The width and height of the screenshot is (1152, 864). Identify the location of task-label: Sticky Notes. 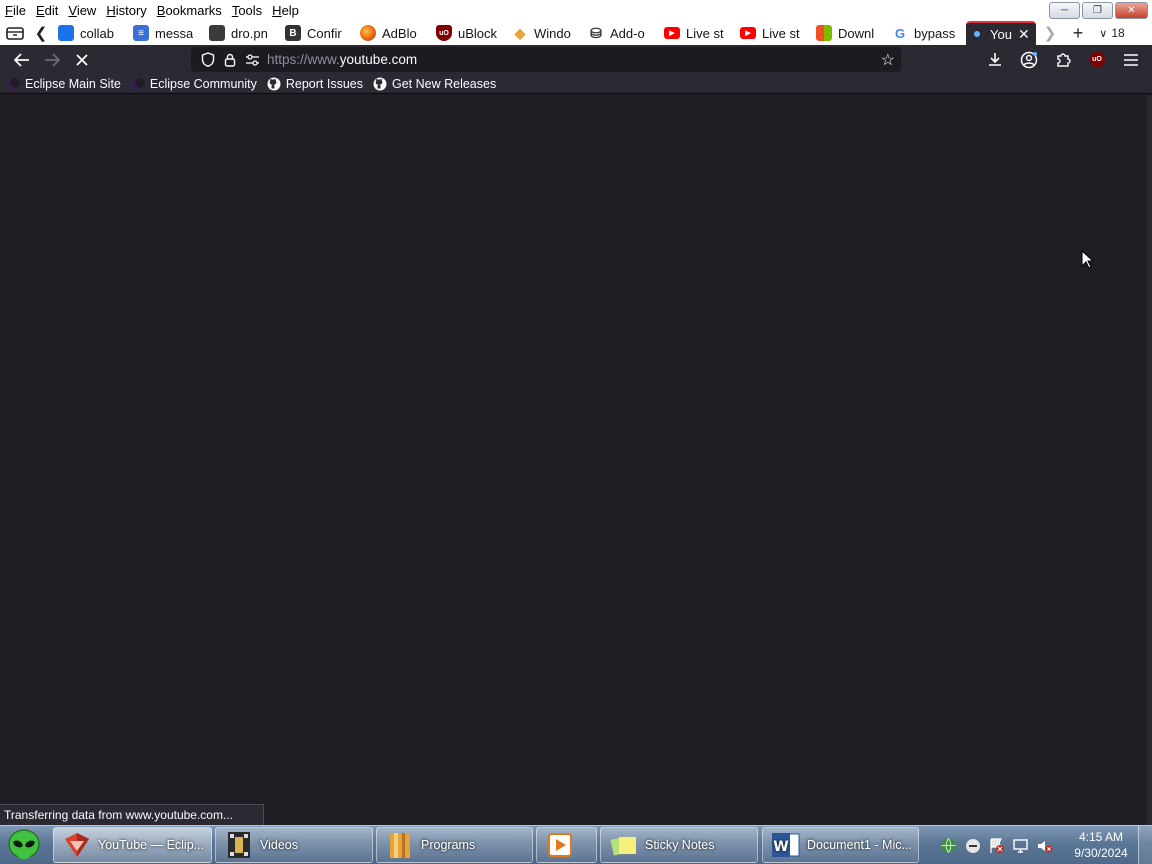
(680, 845).